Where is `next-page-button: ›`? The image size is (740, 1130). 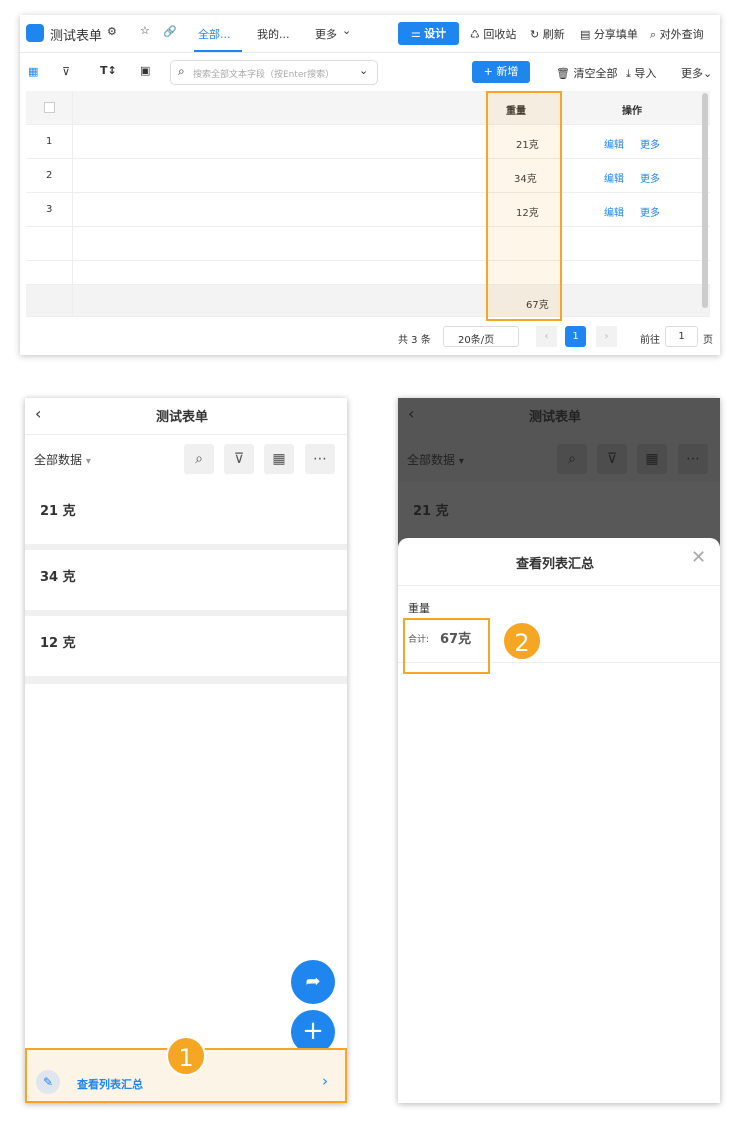 next-page-button: › is located at coordinates (606, 336).